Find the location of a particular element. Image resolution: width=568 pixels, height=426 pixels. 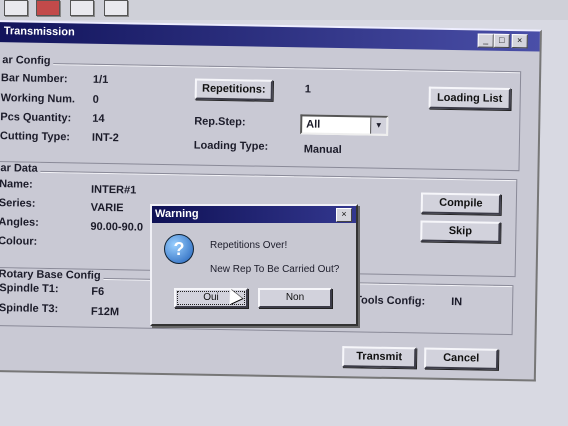

spindle-t3-label: Spindle T3: is located at coordinates (29, 309).